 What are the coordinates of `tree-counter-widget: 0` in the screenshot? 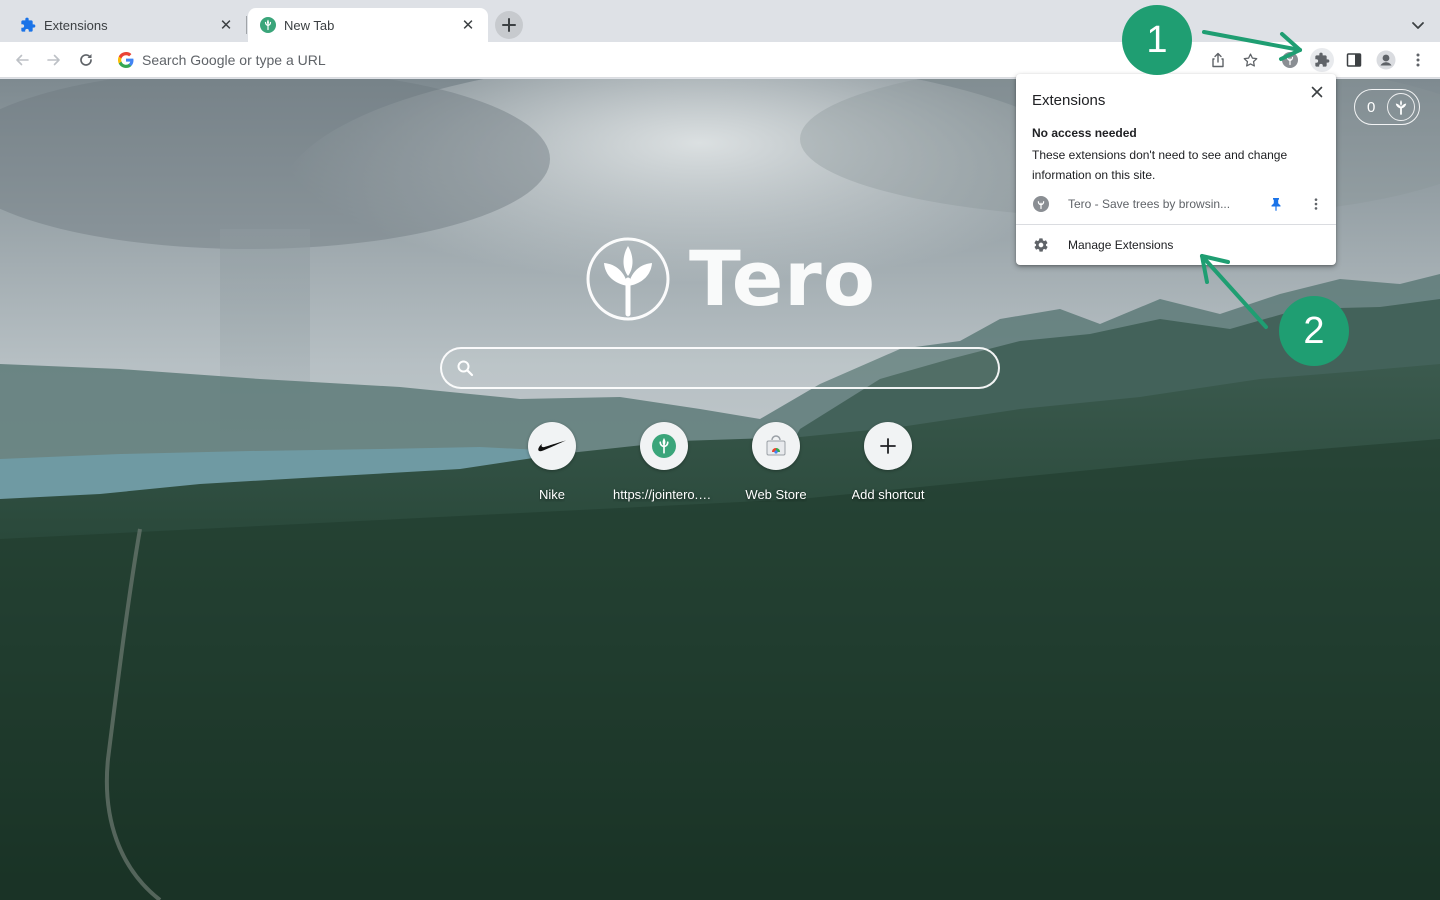 It's located at (1387, 107).